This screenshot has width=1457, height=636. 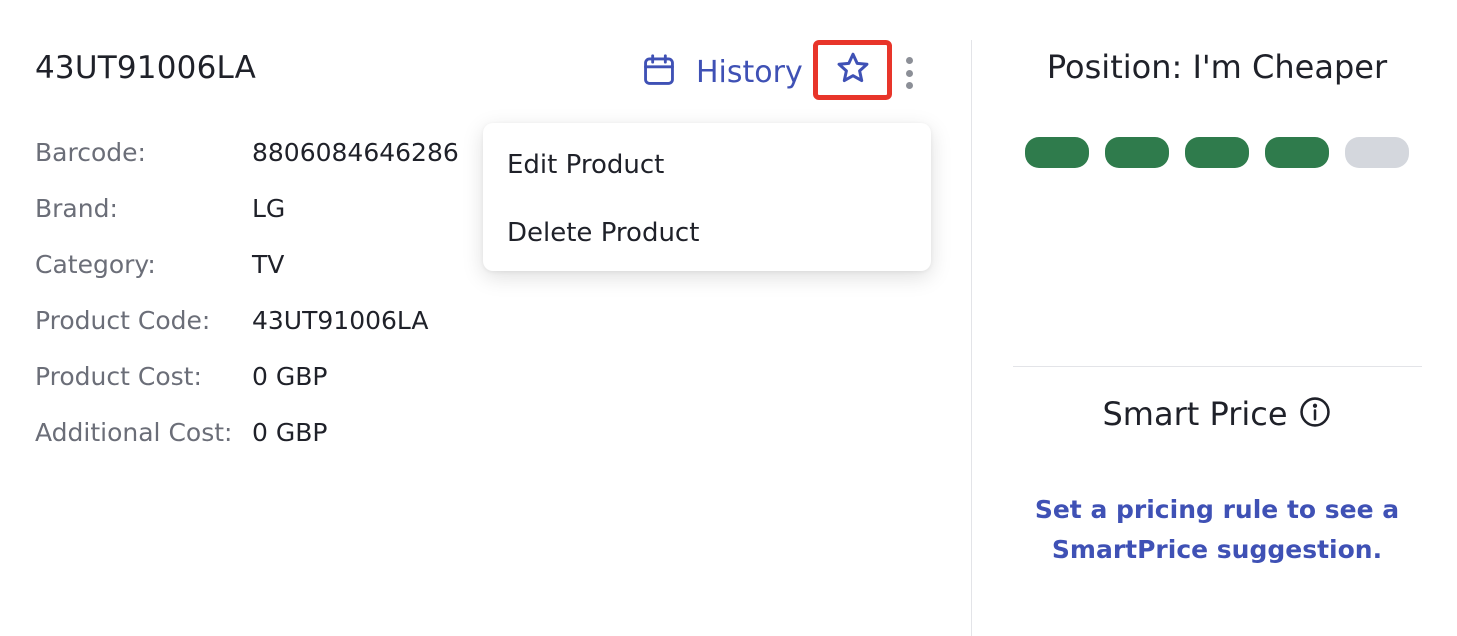 What do you see at coordinates (146, 68) in the screenshot?
I see `product-title: 43UT91006LA` at bounding box center [146, 68].